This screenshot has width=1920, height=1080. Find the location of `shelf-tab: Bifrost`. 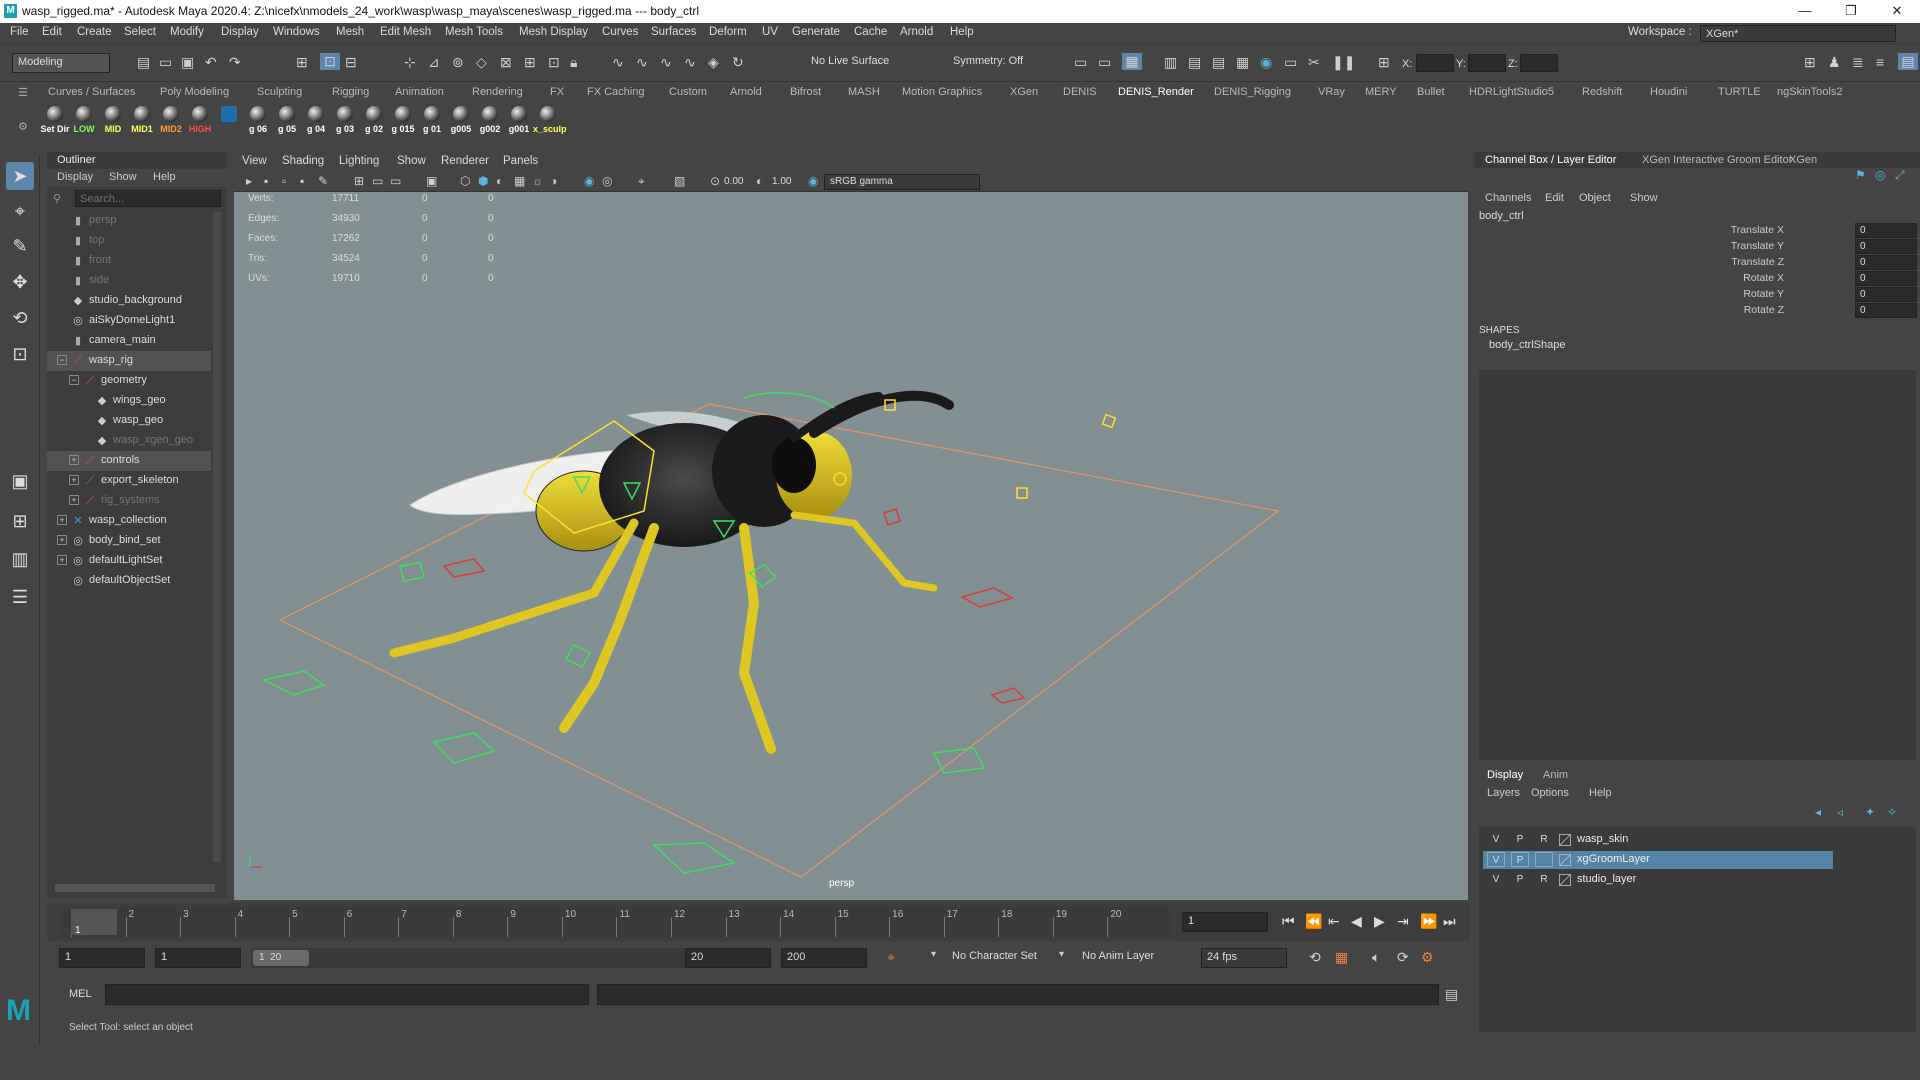

shelf-tab: Bifrost is located at coordinates (805, 92).